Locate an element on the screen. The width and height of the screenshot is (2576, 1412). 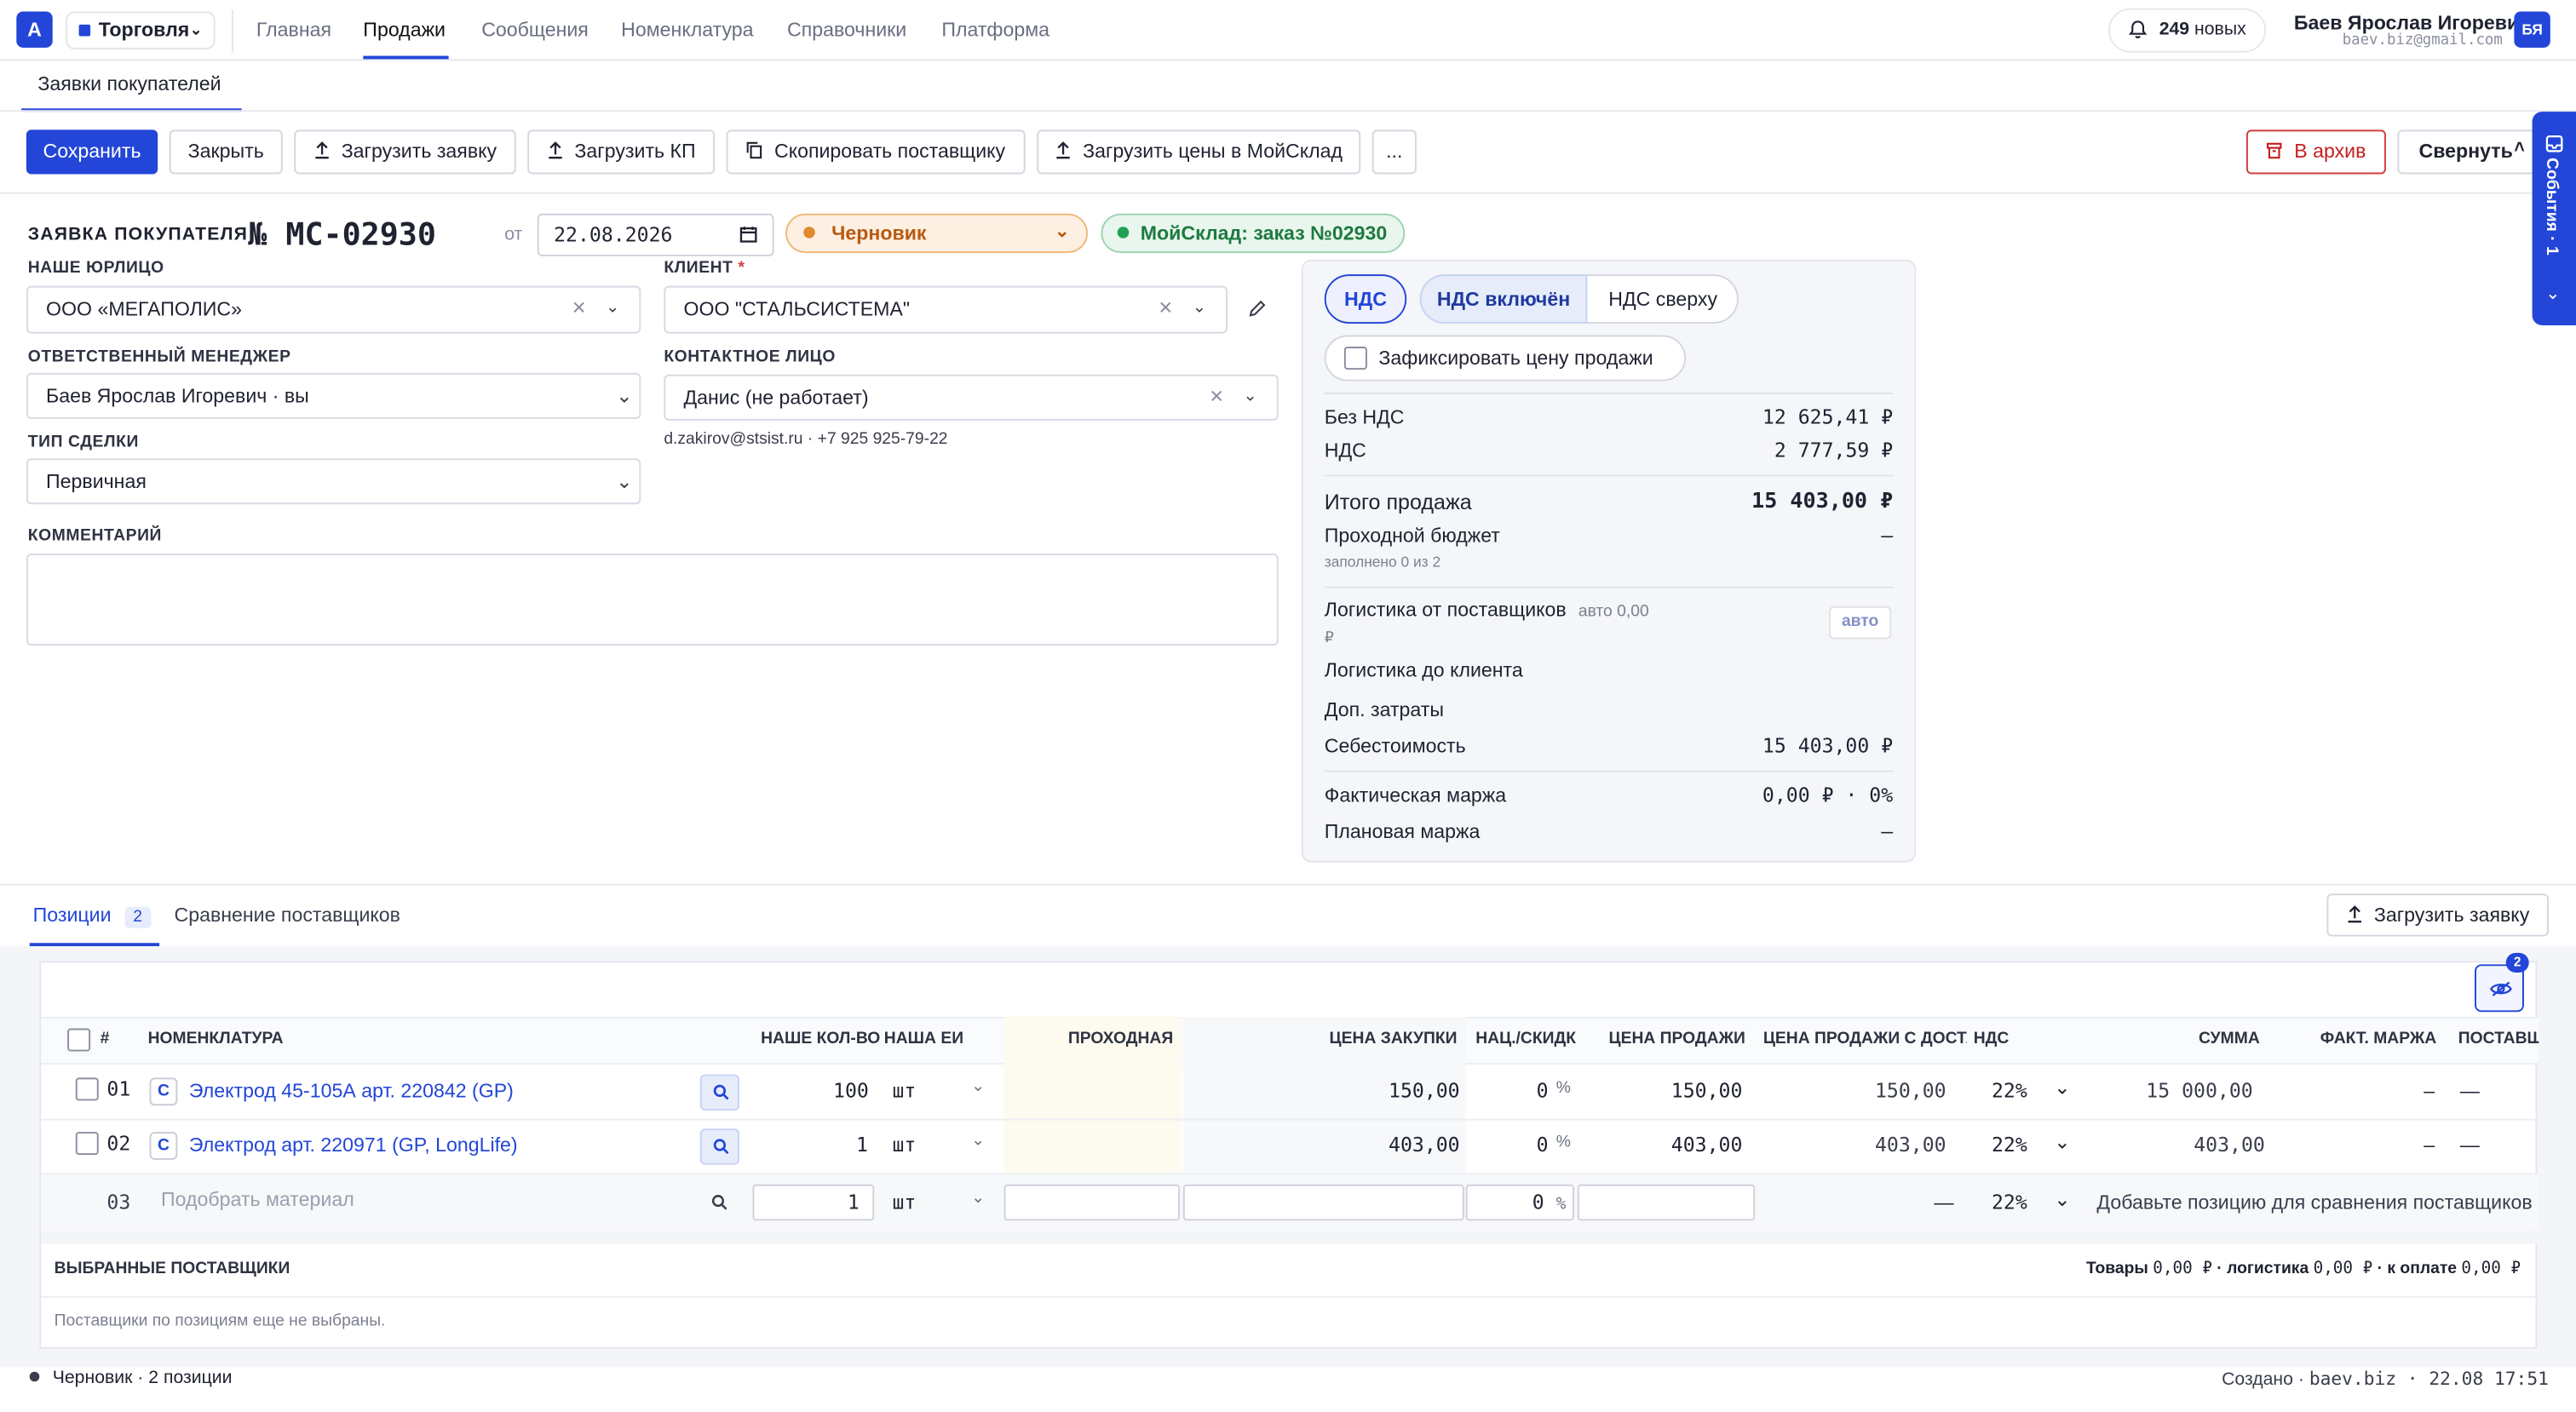
copy-supplier-button: Скопировать поставщику is located at coordinates (876, 152).